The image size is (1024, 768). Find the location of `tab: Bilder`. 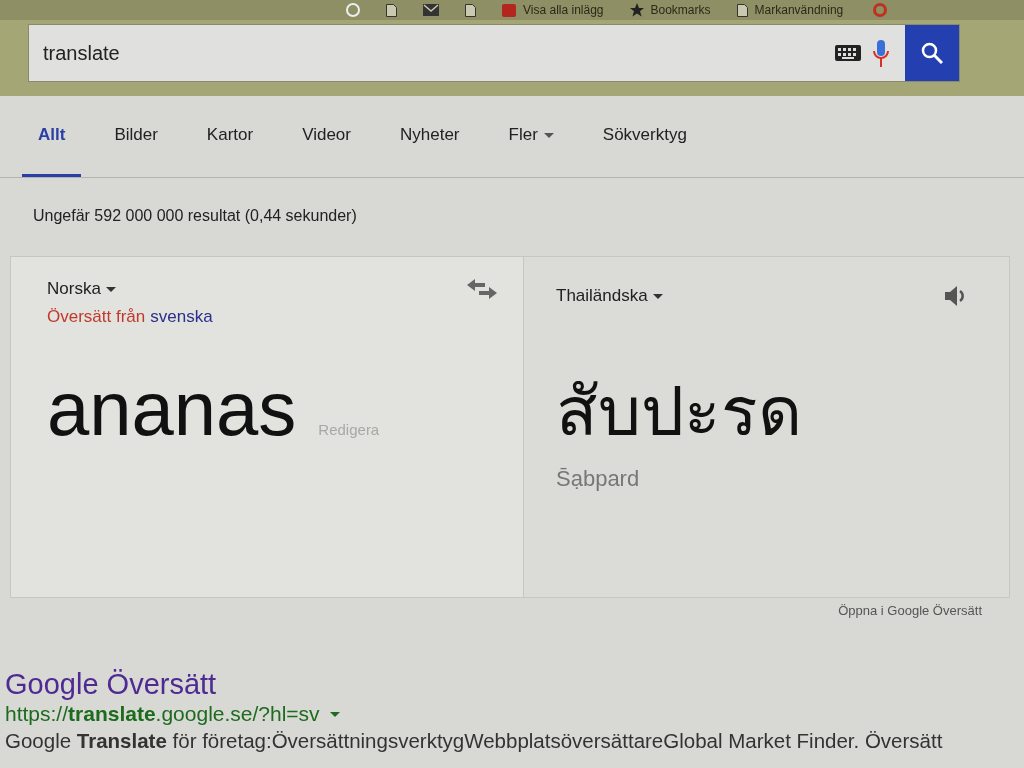

tab: Bilder is located at coordinates (136, 136).